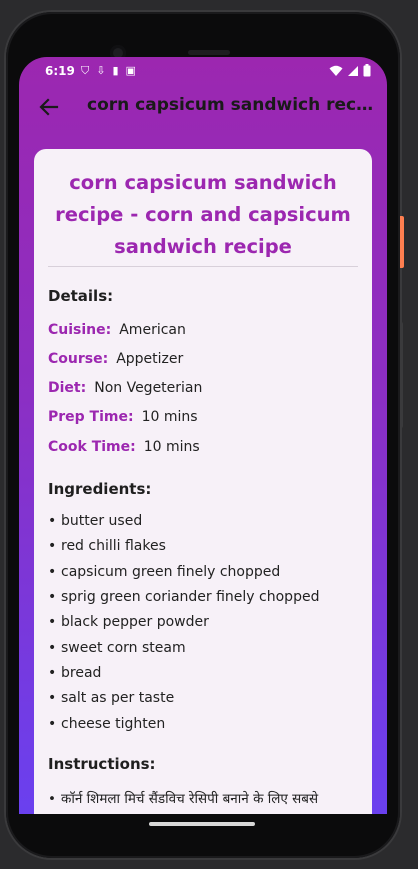  What do you see at coordinates (353, 70) in the screenshot?
I see `signal-icon` at bounding box center [353, 70].